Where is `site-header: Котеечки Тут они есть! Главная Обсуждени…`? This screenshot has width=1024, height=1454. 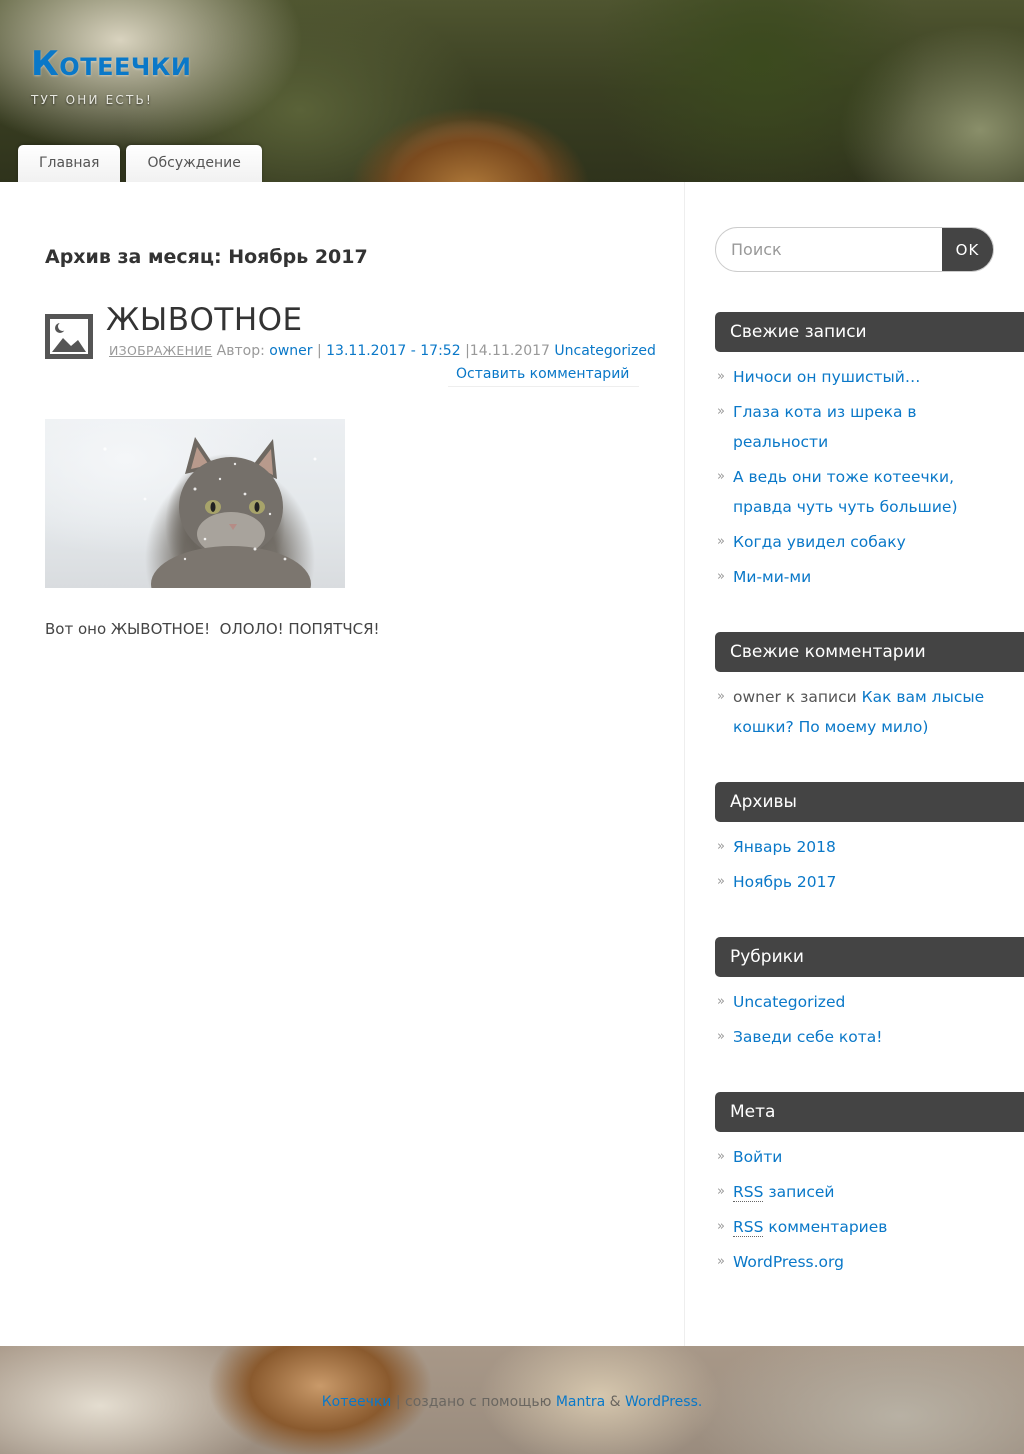 site-header: Котеечки Тут они есть! Главная Обсуждени… is located at coordinates (512, 91).